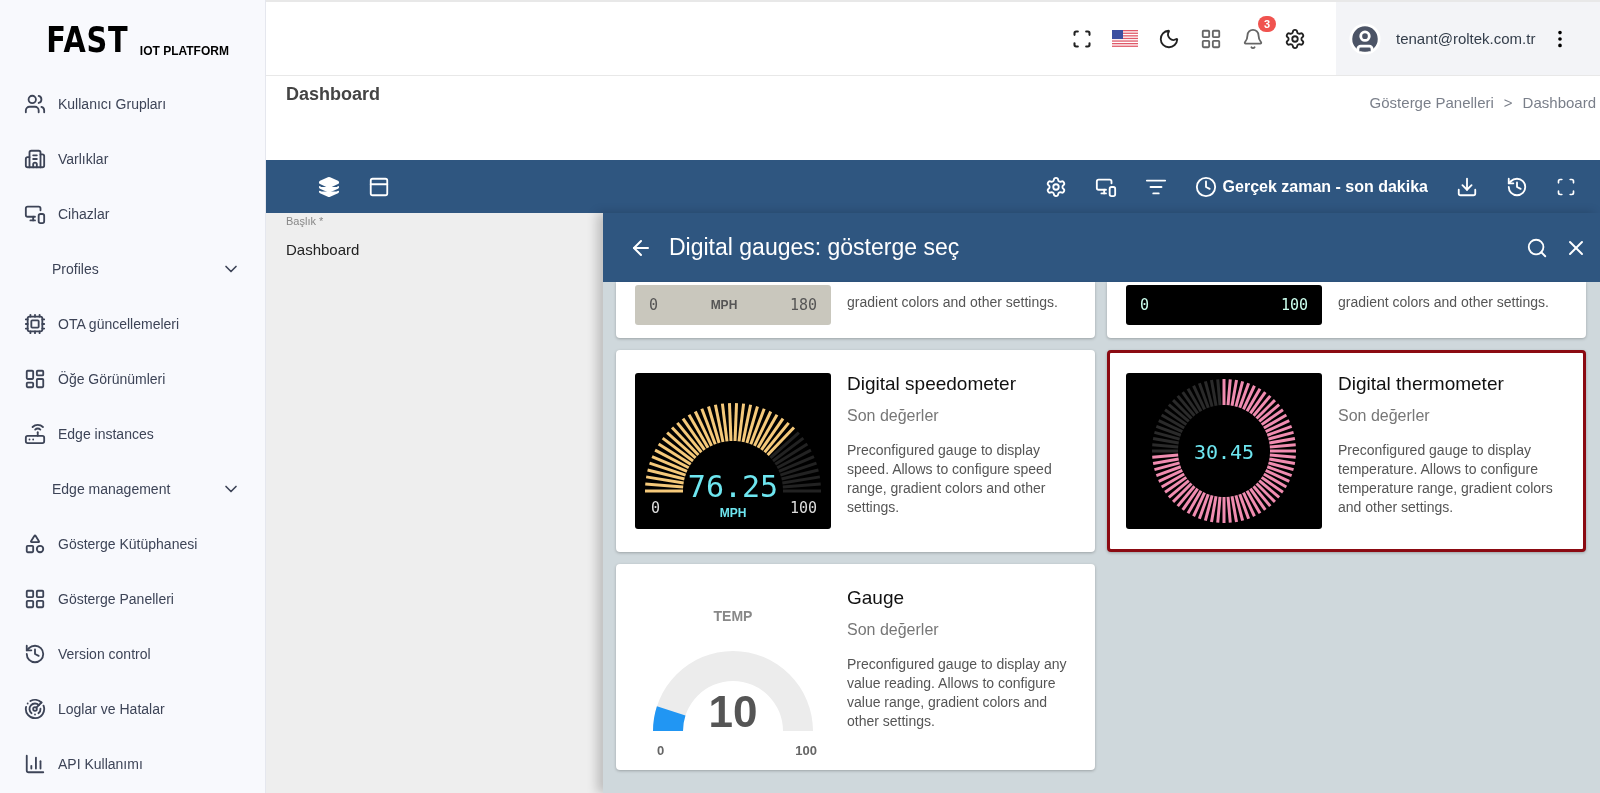 The height and width of the screenshot is (793, 1600). What do you see at coordinates (132, 708) in the screenshot?
I see `sidebar-item: Loglar ve Hatalar` at bounding box center [132, 708].